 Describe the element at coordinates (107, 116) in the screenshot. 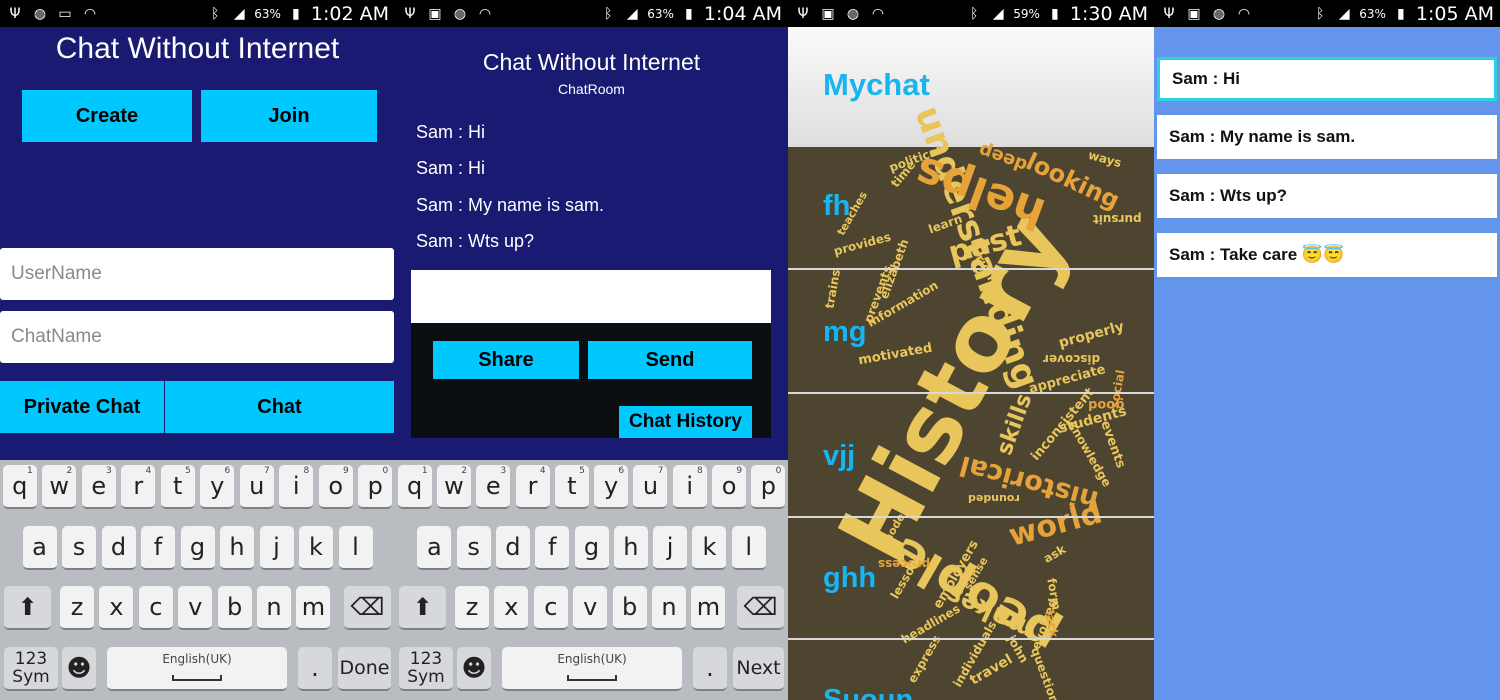

I see `create-button: Create` at that location.